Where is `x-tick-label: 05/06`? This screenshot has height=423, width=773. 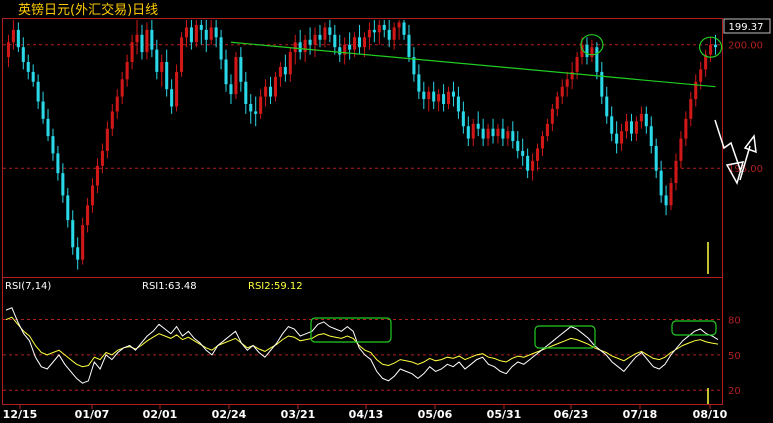
x-tick-label: 05/06 is located at coordinates (435, 414).